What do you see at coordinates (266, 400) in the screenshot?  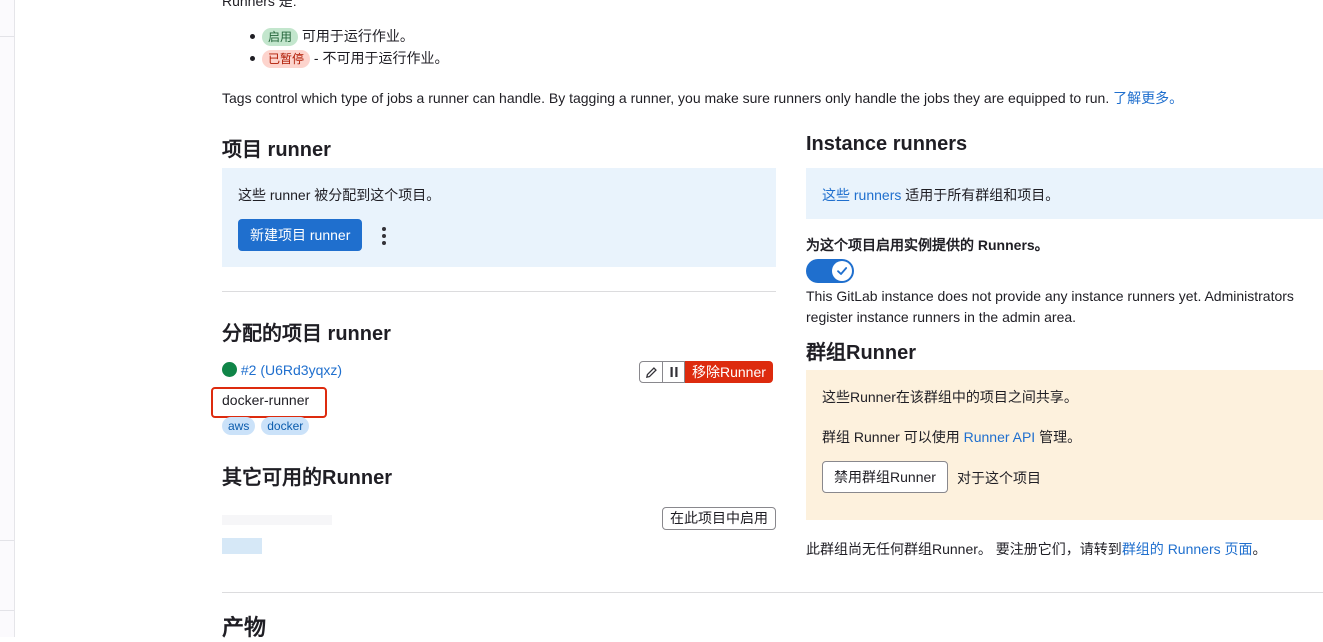 I see `runner-name: docker-runner` at bounding box center [266, 400].